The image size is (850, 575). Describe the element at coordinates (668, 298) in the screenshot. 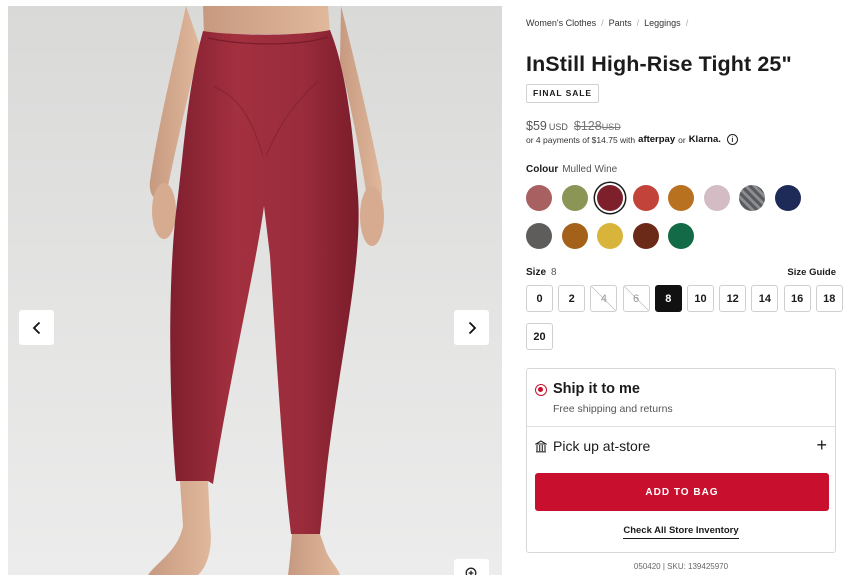

I see `size-option: 8` at that location.